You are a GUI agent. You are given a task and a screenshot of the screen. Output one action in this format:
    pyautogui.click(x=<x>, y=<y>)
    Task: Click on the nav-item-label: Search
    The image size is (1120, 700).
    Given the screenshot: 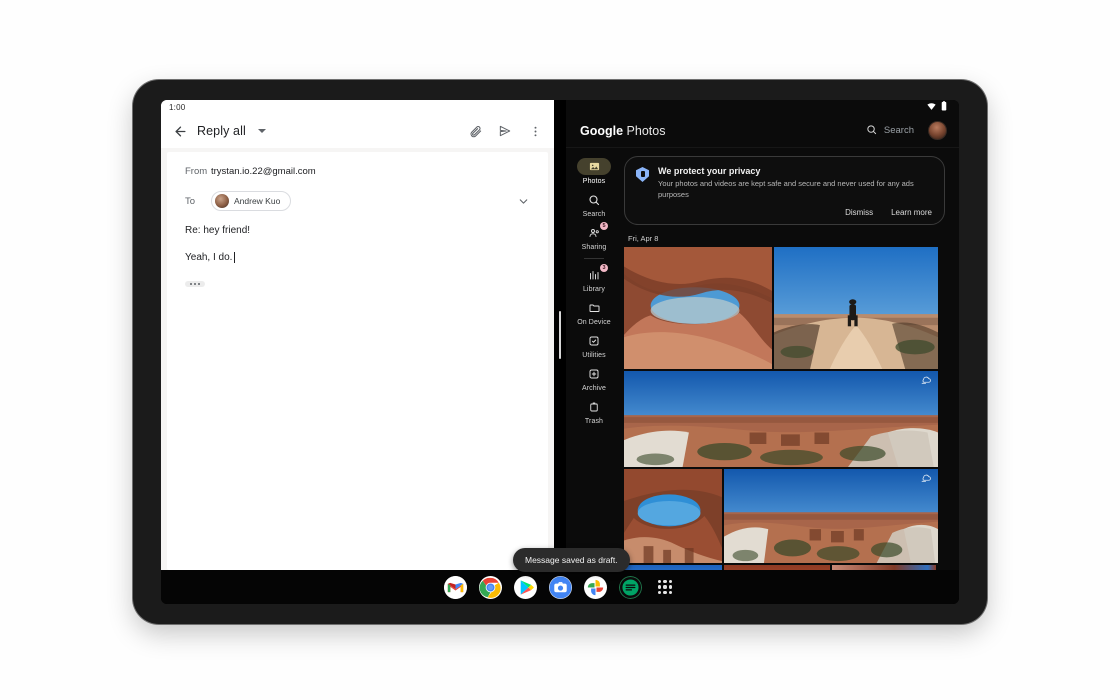 What is the action you would take?
    pyautogui.click(x=594, y=214)
    